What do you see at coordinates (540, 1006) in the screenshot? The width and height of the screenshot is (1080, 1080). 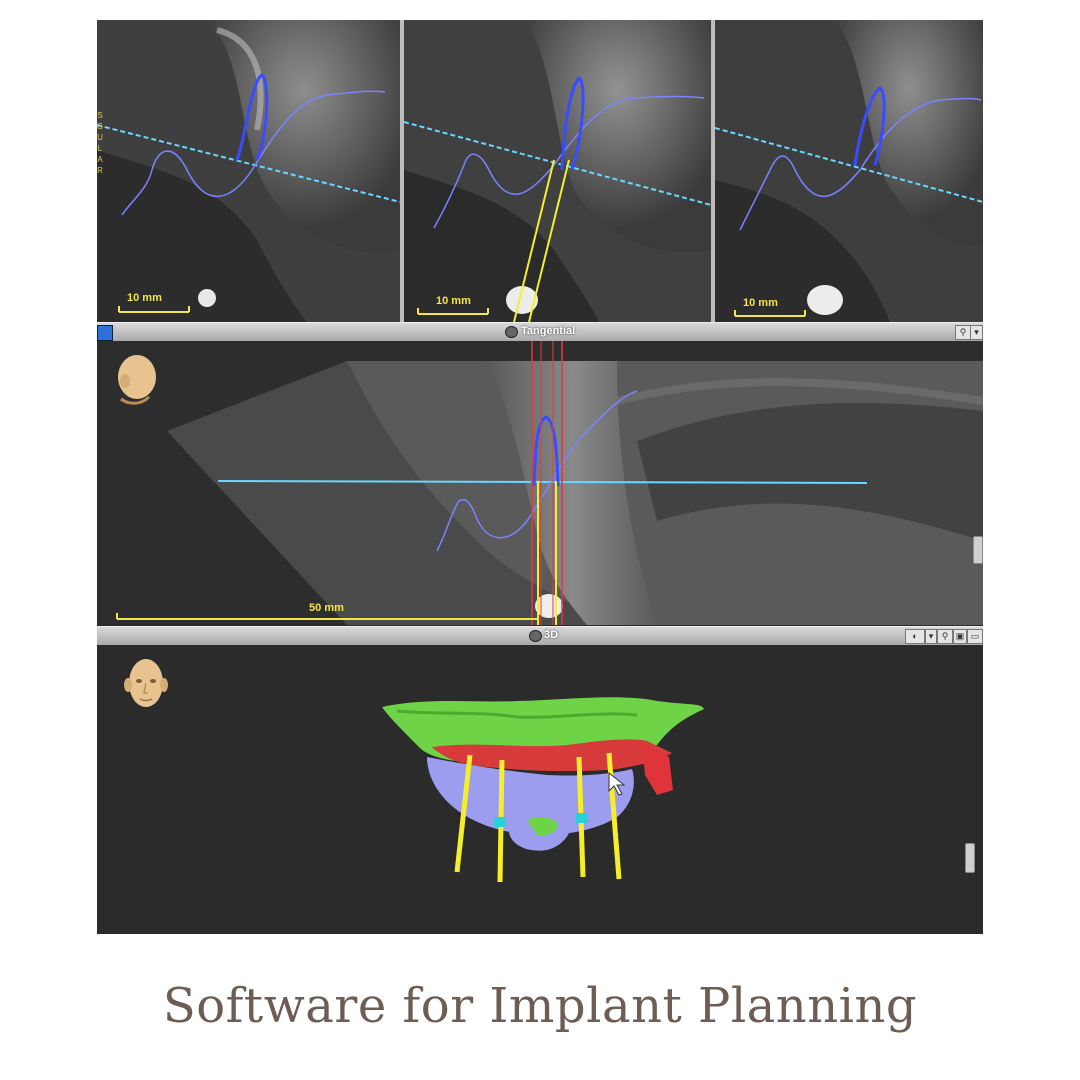 I see `caption: Software for Implant Planning` at bounding box center [540, 1006].